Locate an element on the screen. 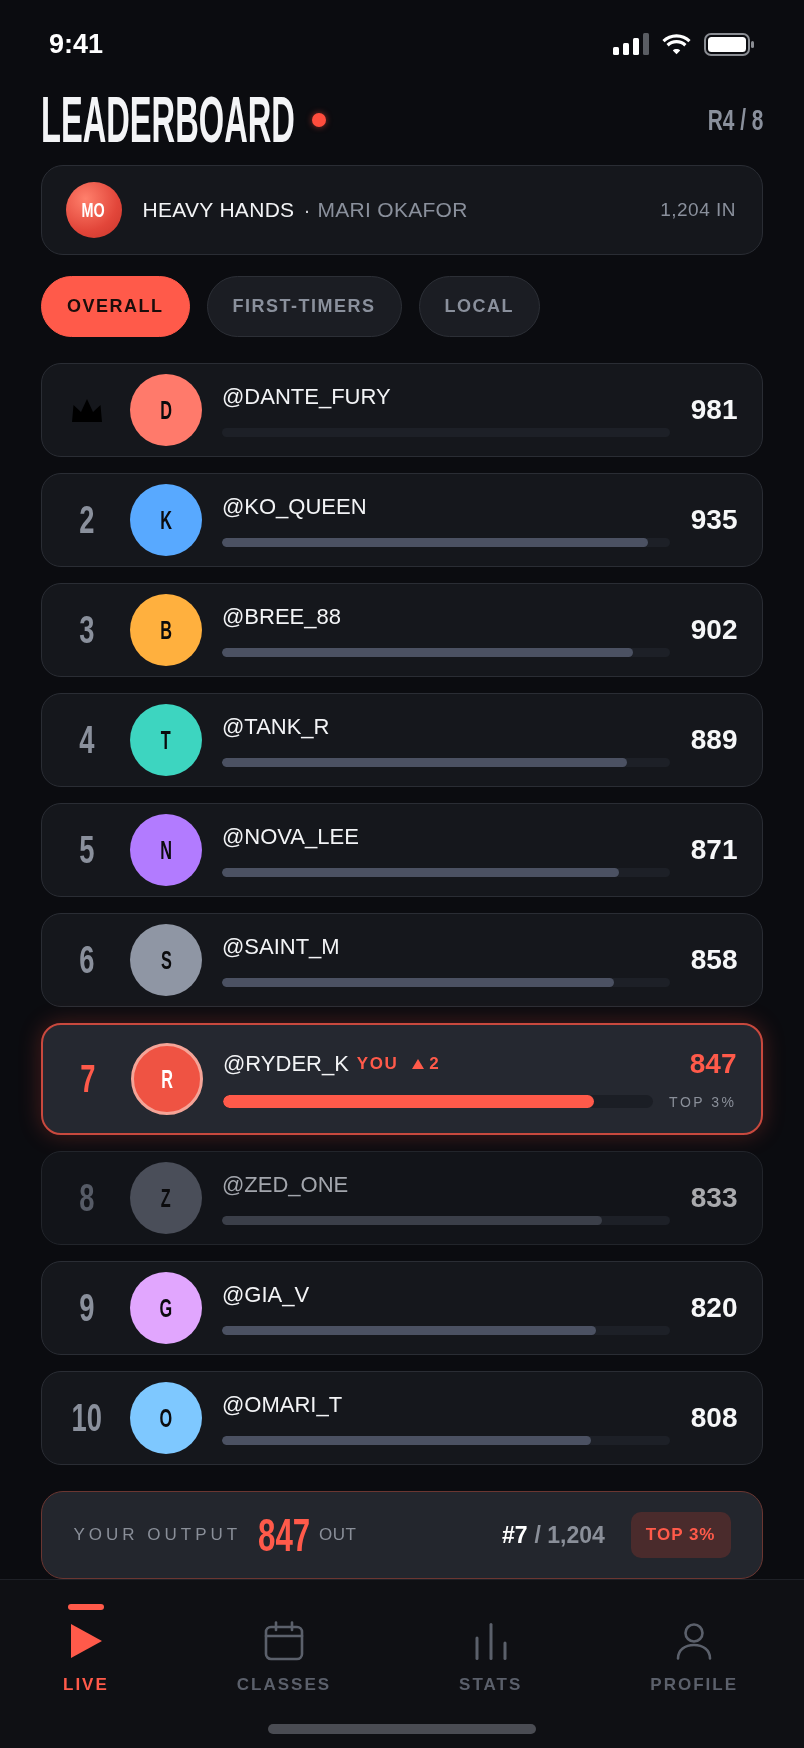 The height and width of the screenshot is (1748, 804). nav-tab: PROFILE is located at coordinates (694, 1658).